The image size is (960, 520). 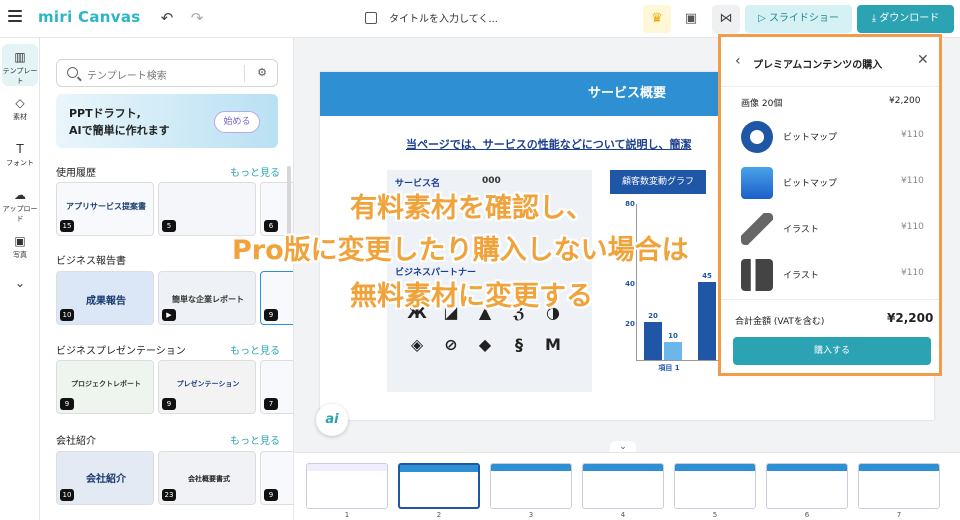 I want to click on partner-logo: ◆, so click(x=485, y=344).